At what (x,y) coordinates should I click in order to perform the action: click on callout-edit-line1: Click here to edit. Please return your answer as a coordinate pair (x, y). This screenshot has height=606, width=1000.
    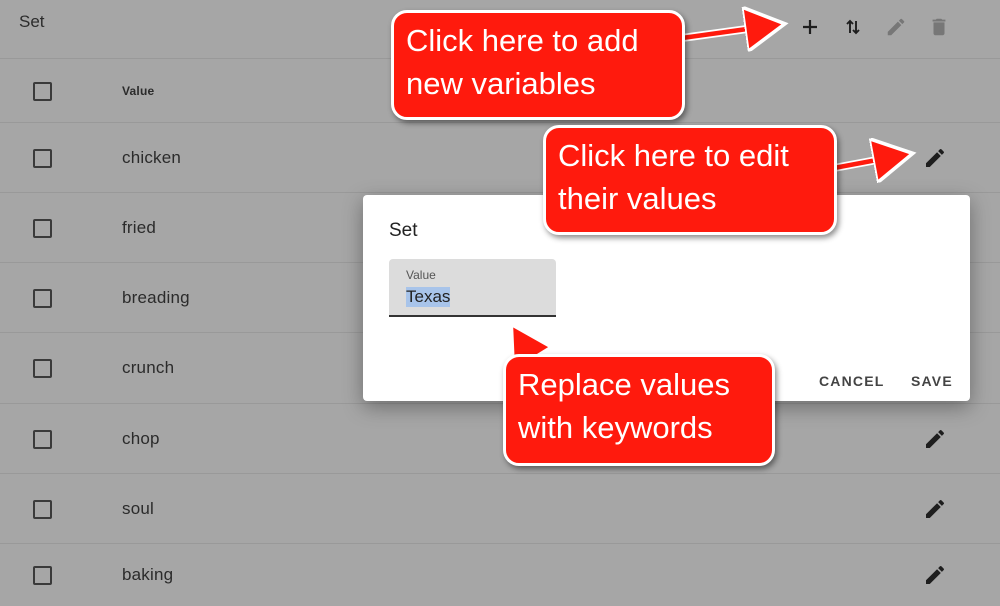
    Looking at the image, I should click on (673, 155).